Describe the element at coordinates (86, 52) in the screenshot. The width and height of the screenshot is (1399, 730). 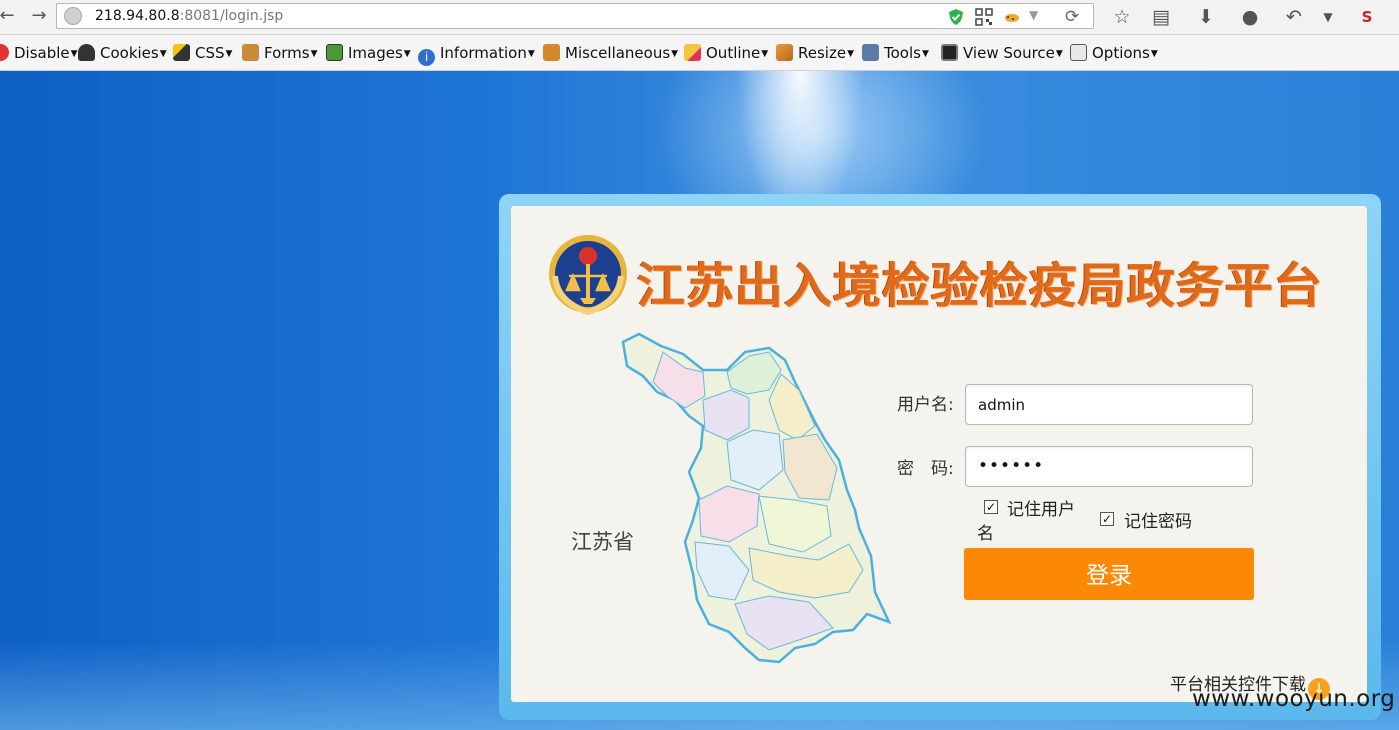
I see `cookies-icon` at that location.